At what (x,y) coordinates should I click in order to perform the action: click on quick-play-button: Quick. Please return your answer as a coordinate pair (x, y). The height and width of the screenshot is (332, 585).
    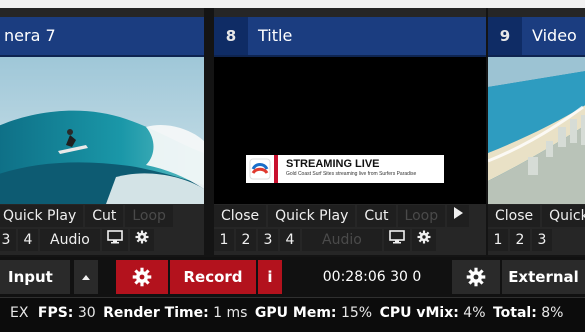
    Looking at the image, I should click on (563, 216).